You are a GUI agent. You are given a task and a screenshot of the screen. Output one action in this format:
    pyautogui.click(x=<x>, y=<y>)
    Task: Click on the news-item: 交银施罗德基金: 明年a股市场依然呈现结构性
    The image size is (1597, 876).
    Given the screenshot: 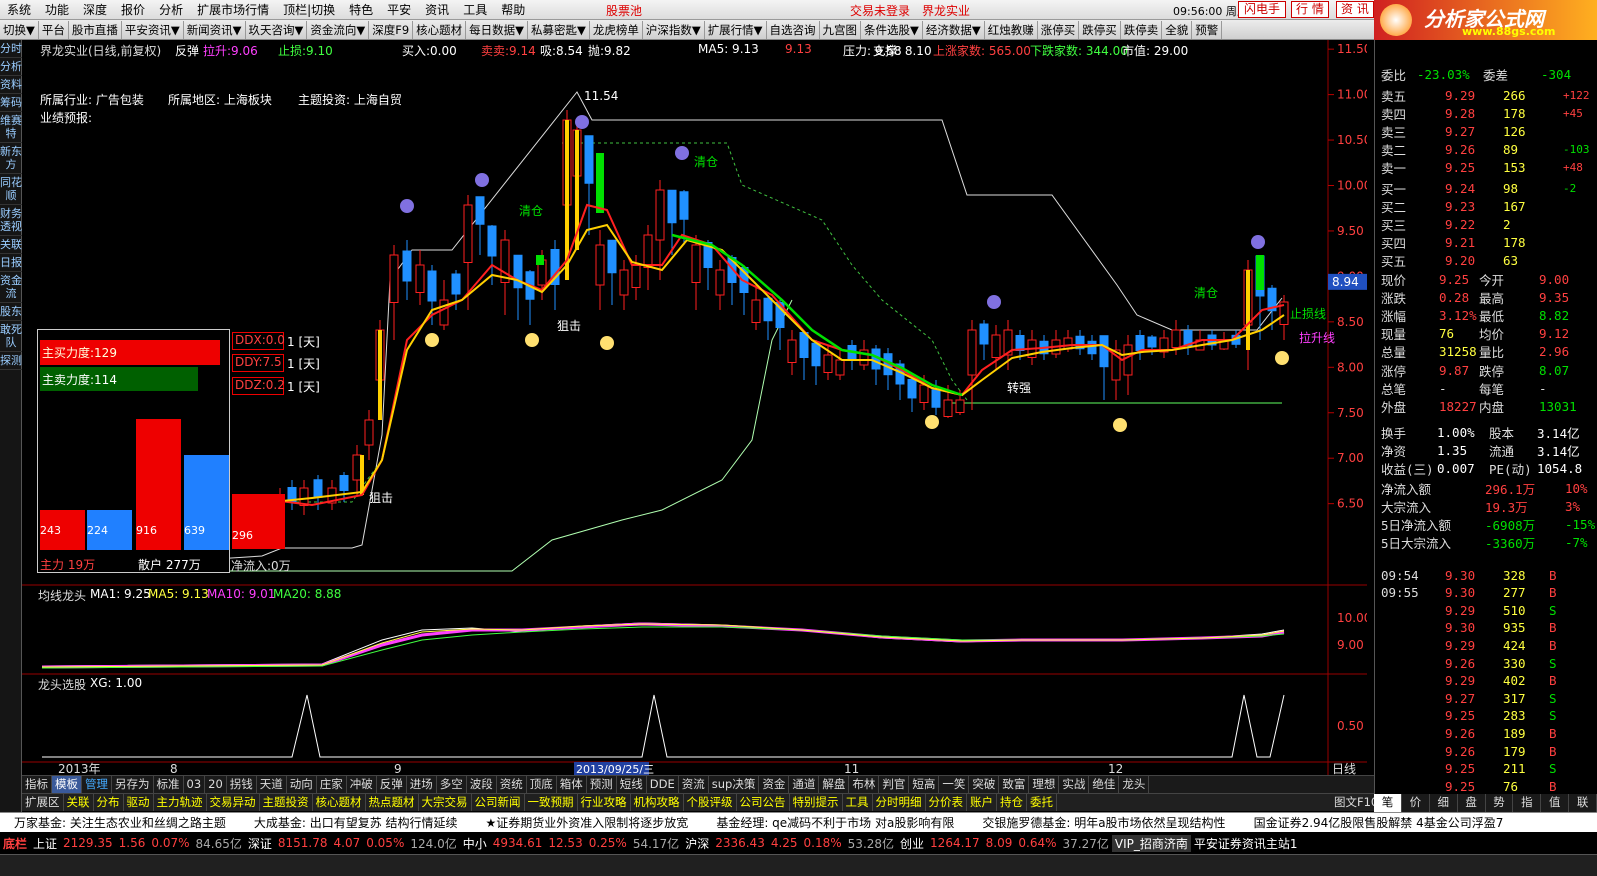 What is the action you would take?
    pyautogui.click(x=1103, y=822)
    